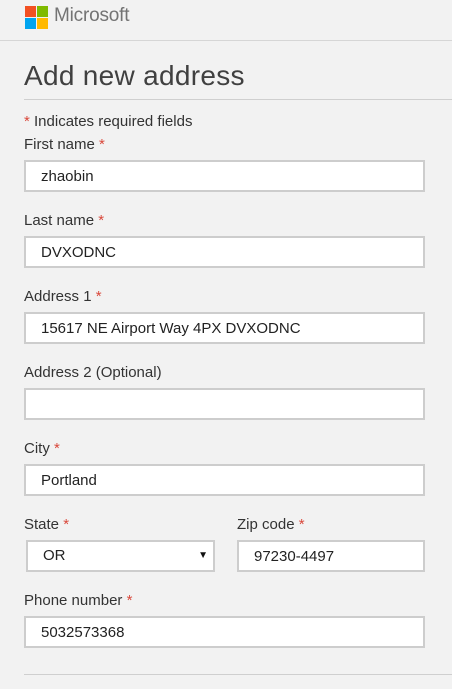 The height and width of the screenshot is (689, 452). What do you see at coordinates (226, 20) in the screenshot?
I see `top-bar: Microsoft` at bounding box center [226, 20].